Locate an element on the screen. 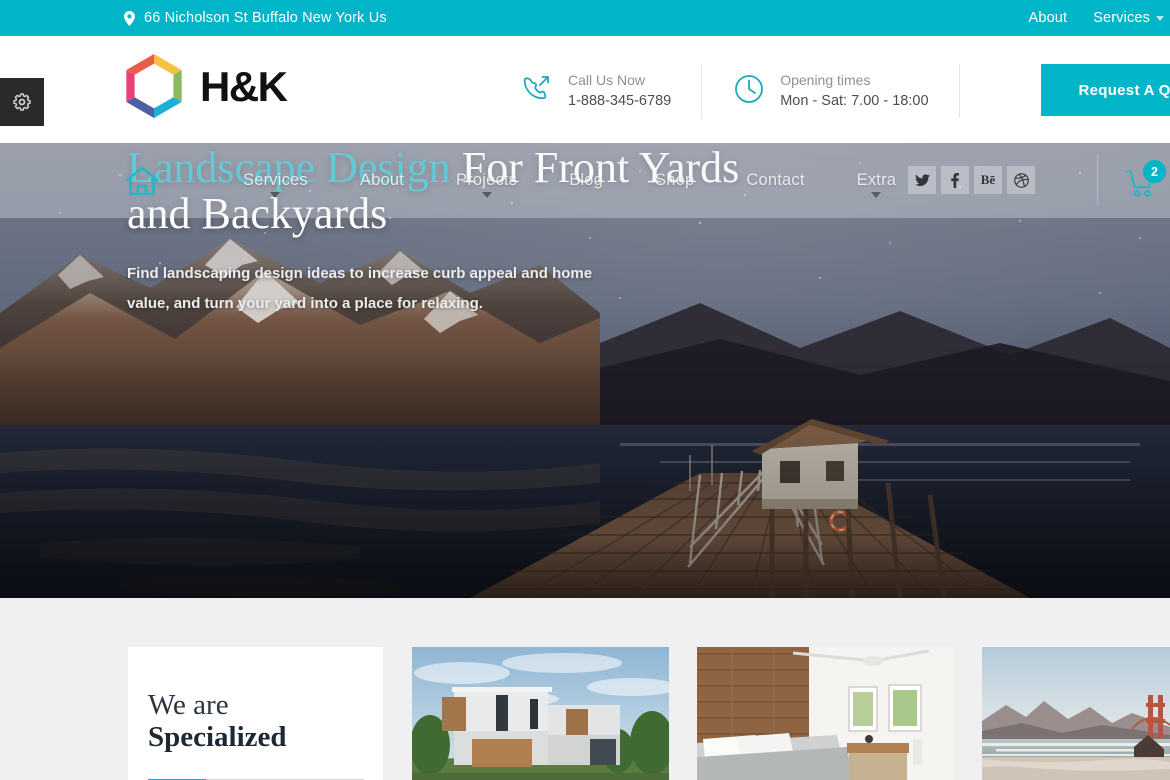  nav-item-blog: Blog is located at coordinates (586, 180).